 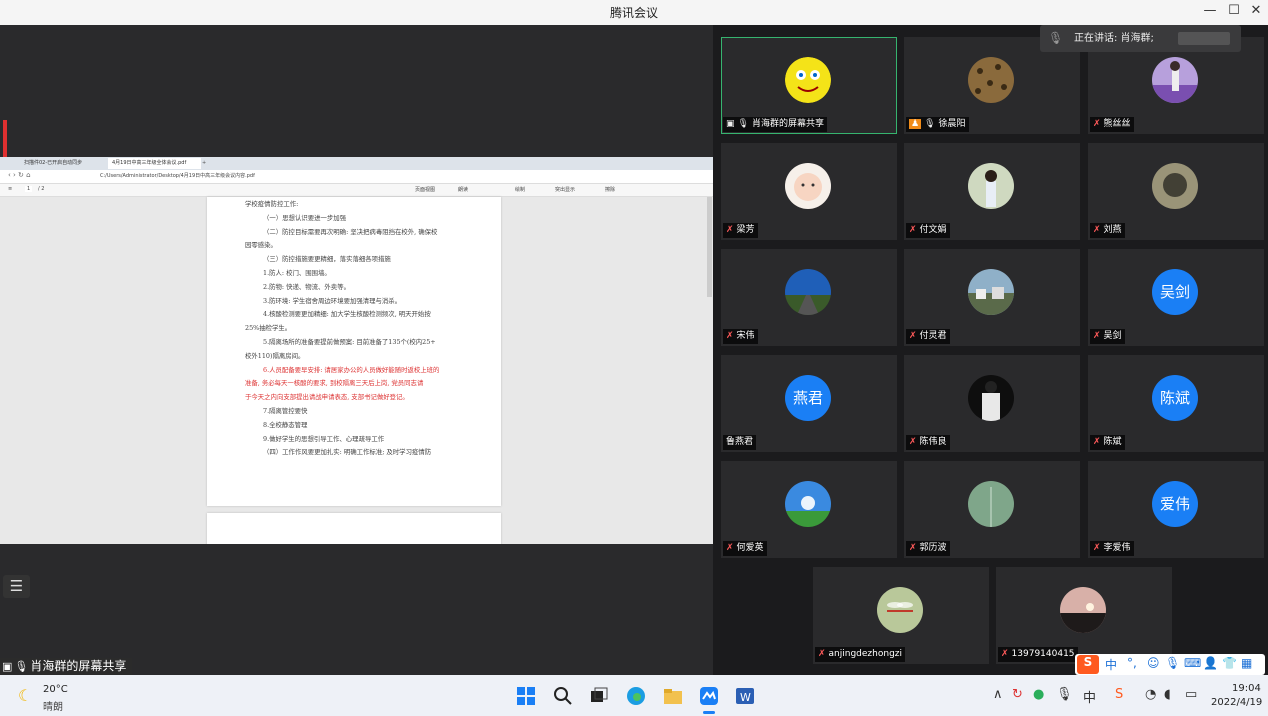 What do you see at coordinates (334, 383) in the screenshot?
I see `document-line: 准备, 务必每天一核酸的要求, 到校隔离三天后上岗, 党员同志请` at bounding box center [334, 383].